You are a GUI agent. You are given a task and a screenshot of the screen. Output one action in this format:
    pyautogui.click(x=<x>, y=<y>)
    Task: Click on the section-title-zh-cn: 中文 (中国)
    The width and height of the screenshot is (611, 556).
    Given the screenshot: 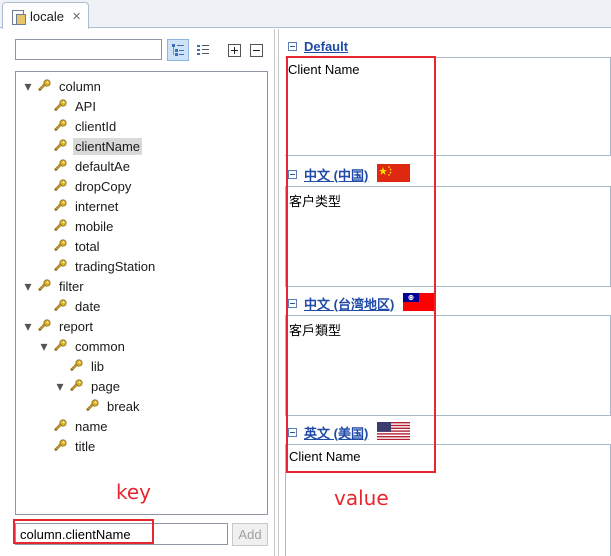 What is the action you would take?
    pyautogui.click(x=336, y=174)
    